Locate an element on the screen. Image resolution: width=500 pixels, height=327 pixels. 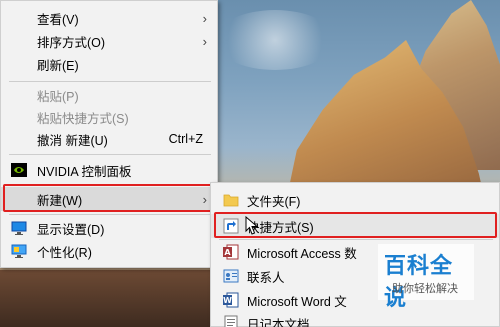
menu-item-label: 显示设置(D) is located at coordinates (71, 229).